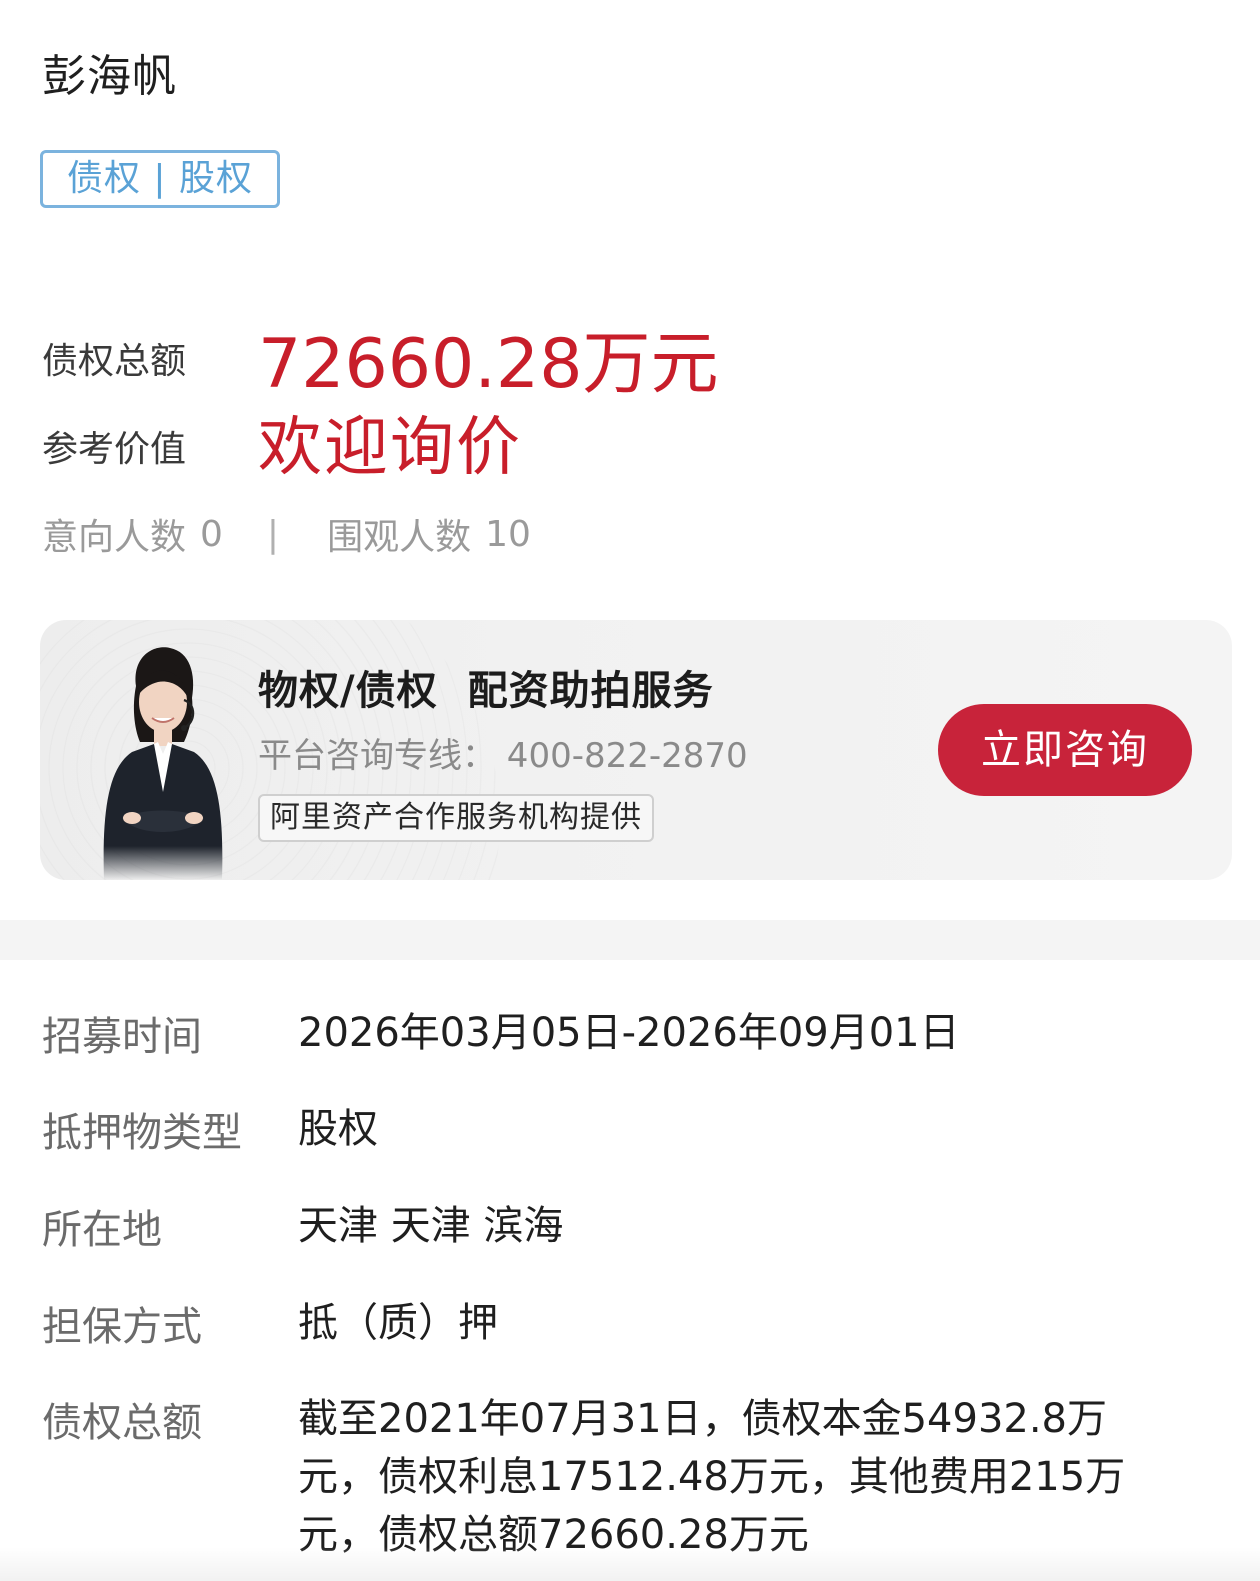  Describe the element at coordinates (503, 752) in the screenshot. I see `hotline-text: 平台咨询专线： 400-822-2870` at that location.